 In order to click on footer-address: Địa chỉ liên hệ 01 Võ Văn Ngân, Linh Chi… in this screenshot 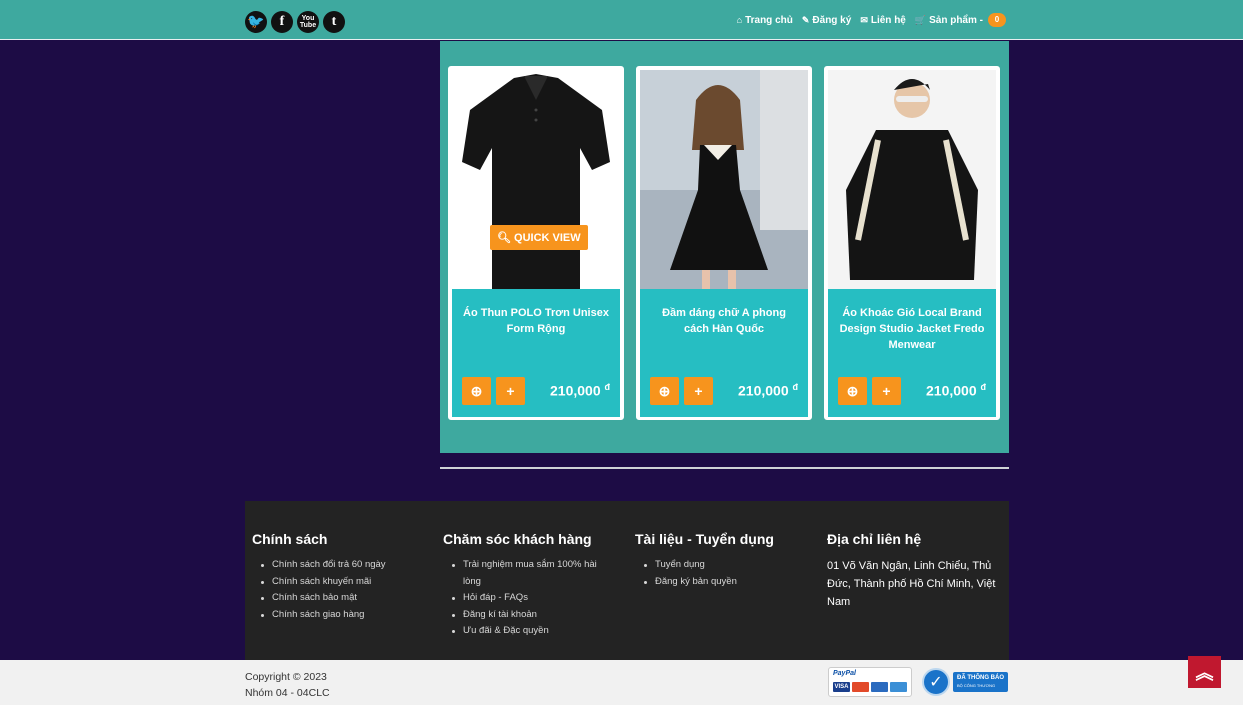, I will do `click(918, 571)`.